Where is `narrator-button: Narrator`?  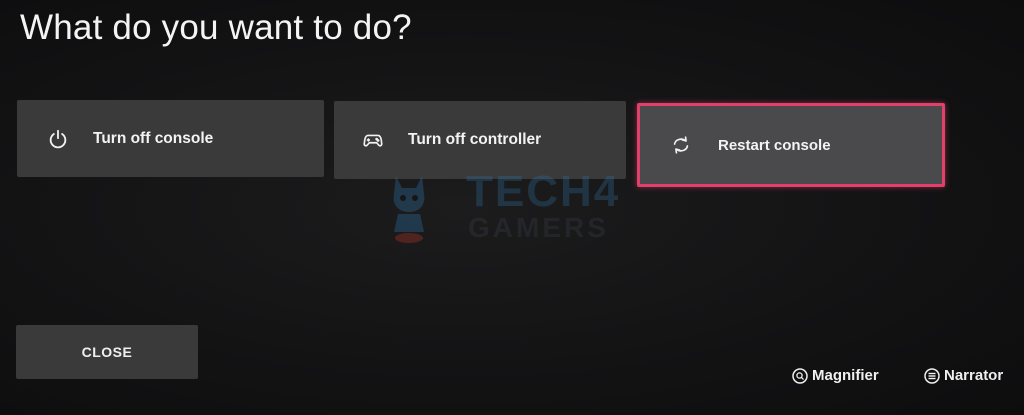 narrator-button: Narrator is located at coordinates (963, 375).